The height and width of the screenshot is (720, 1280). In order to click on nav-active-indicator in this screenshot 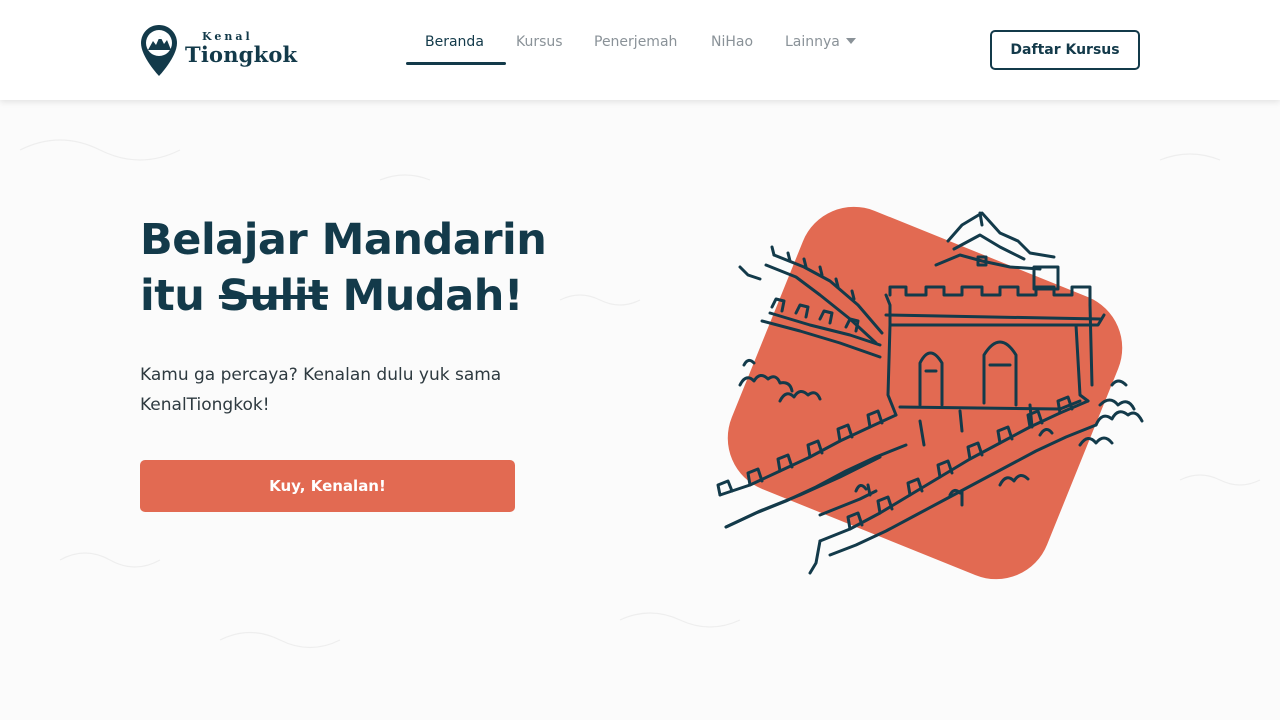, I will do `click(456, 63)`.